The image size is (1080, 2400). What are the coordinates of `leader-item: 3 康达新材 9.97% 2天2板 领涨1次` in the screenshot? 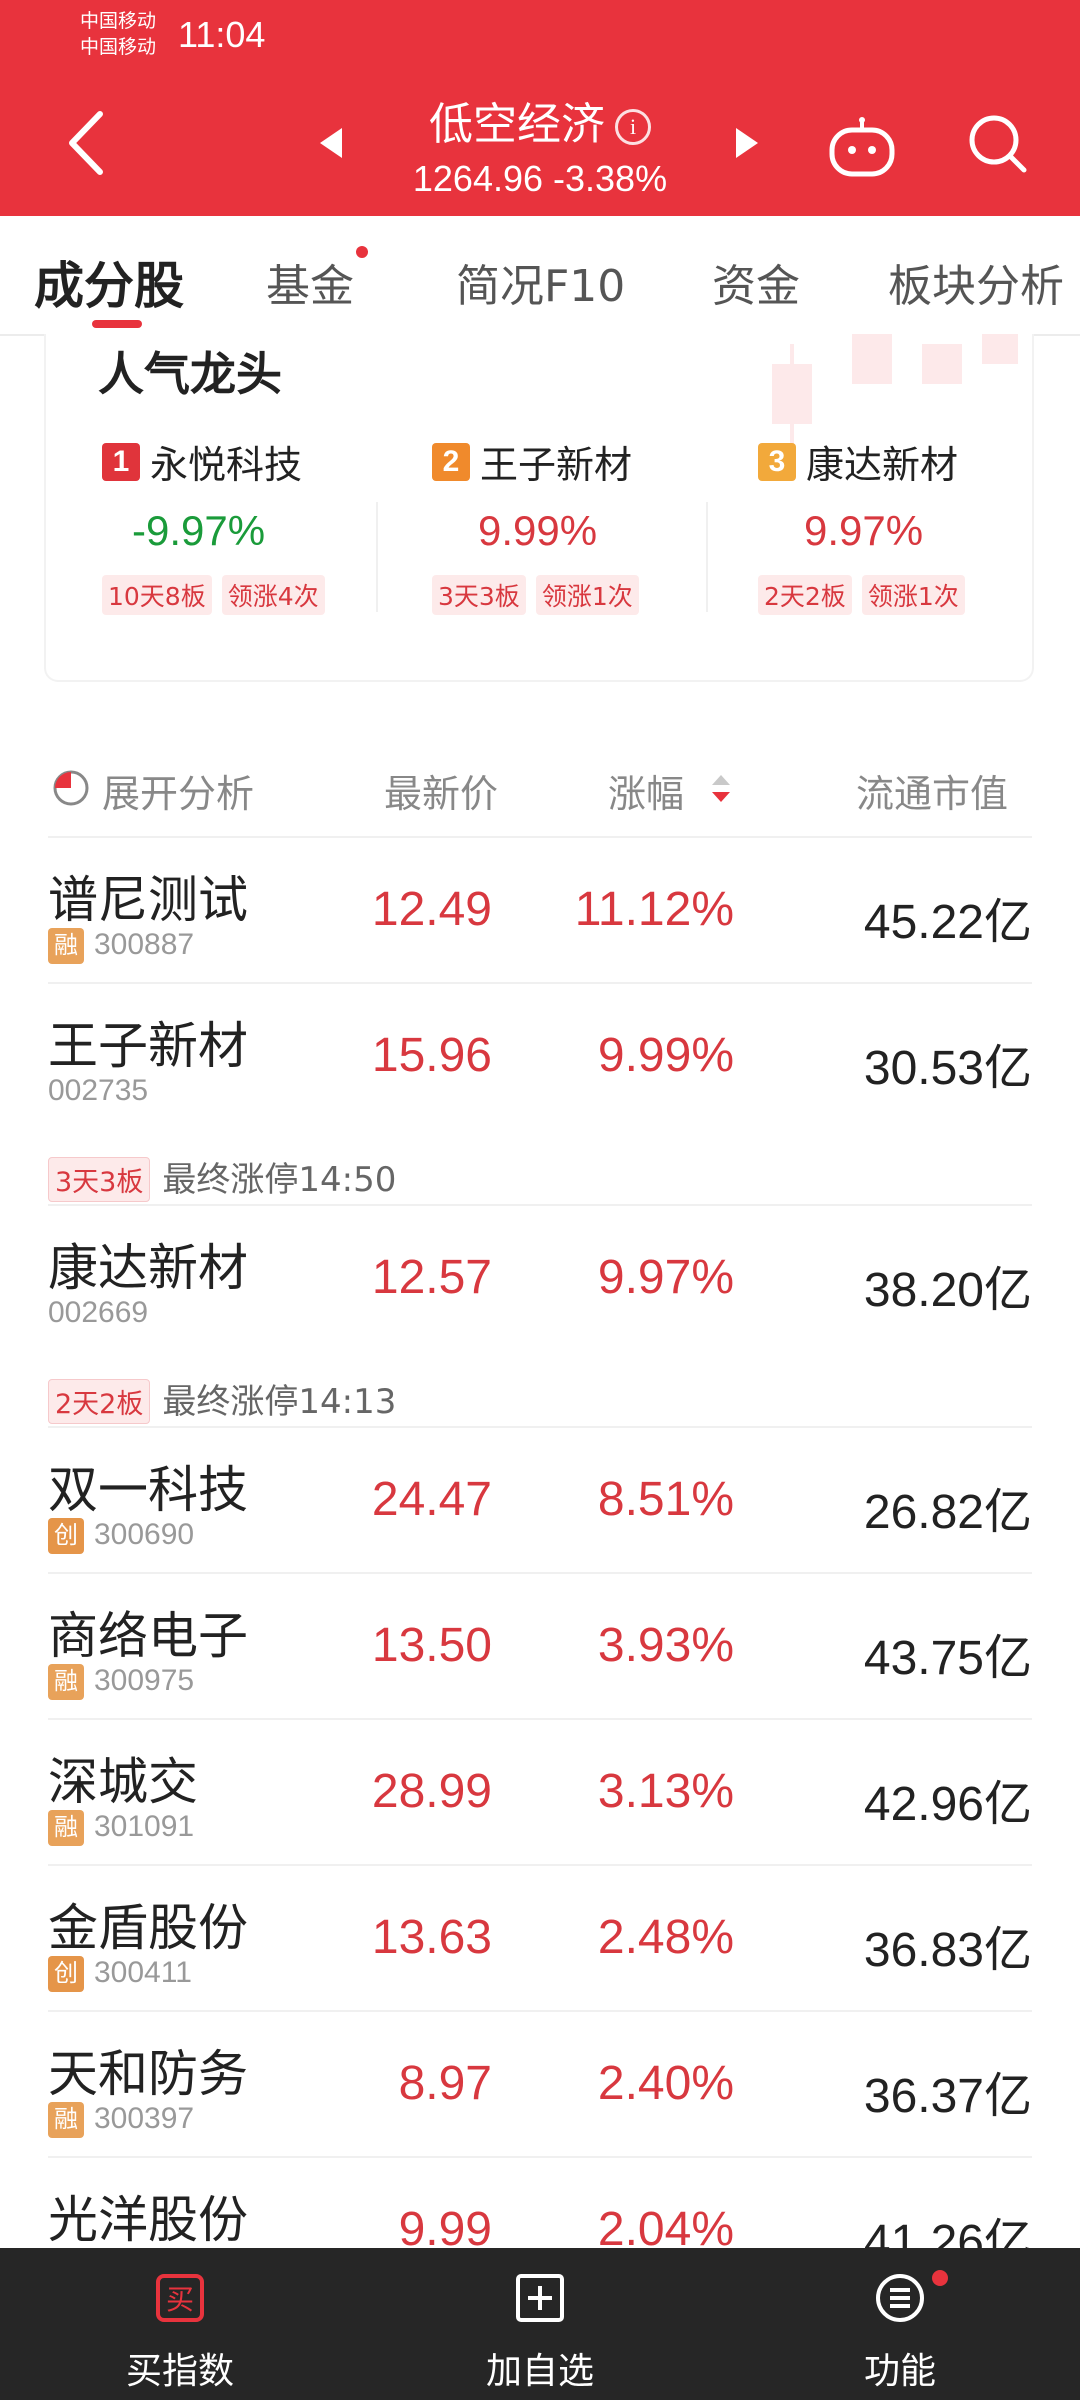 It's located at (895, 524).